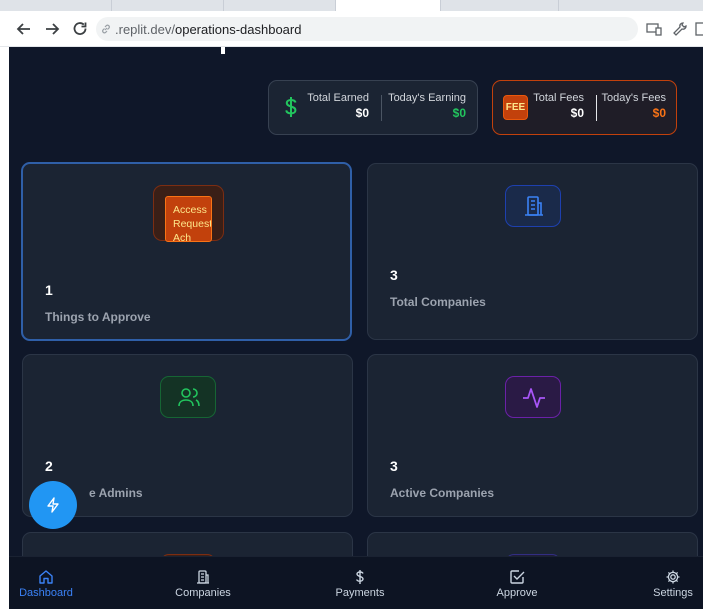 This screenshot has height=609, width=703. What do you see at coordinates (373, 107) in the screenshot?
I see `earnings-stat: Total Earned $0 Today's Earning $0` at bounding box center [373, 107].